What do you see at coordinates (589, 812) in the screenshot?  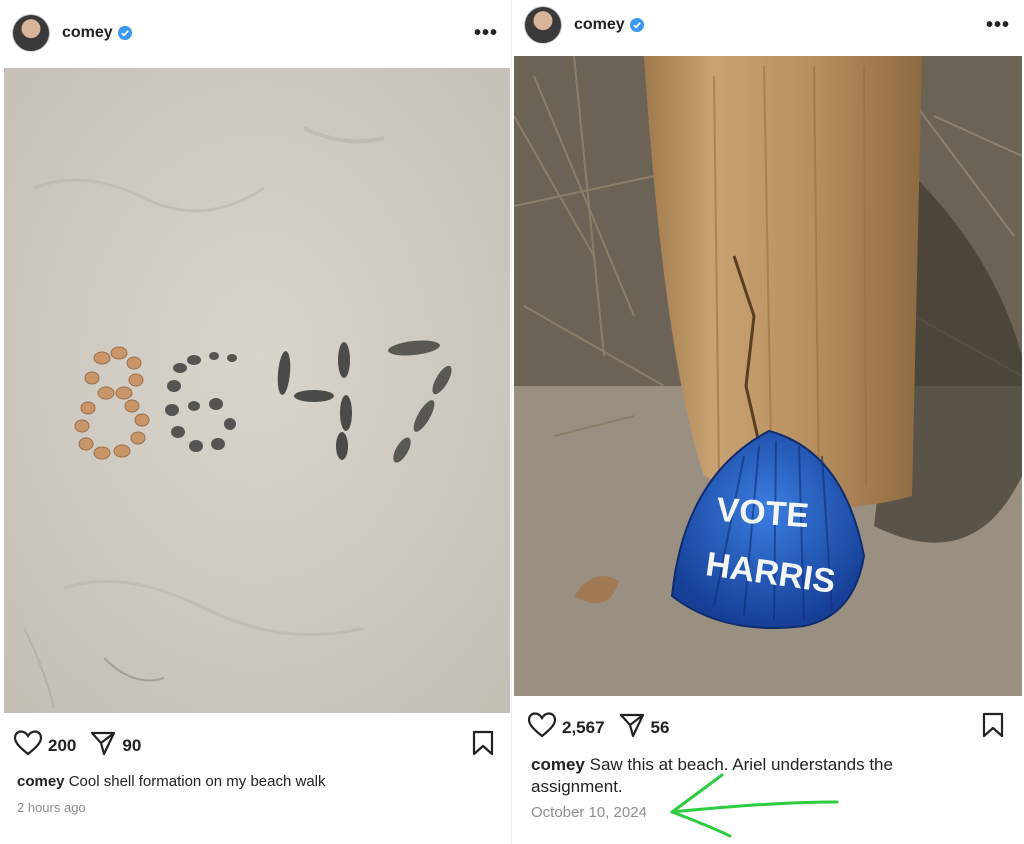 I see `post-timestamp: October 10, 2024` at bounding box center [589, 812].